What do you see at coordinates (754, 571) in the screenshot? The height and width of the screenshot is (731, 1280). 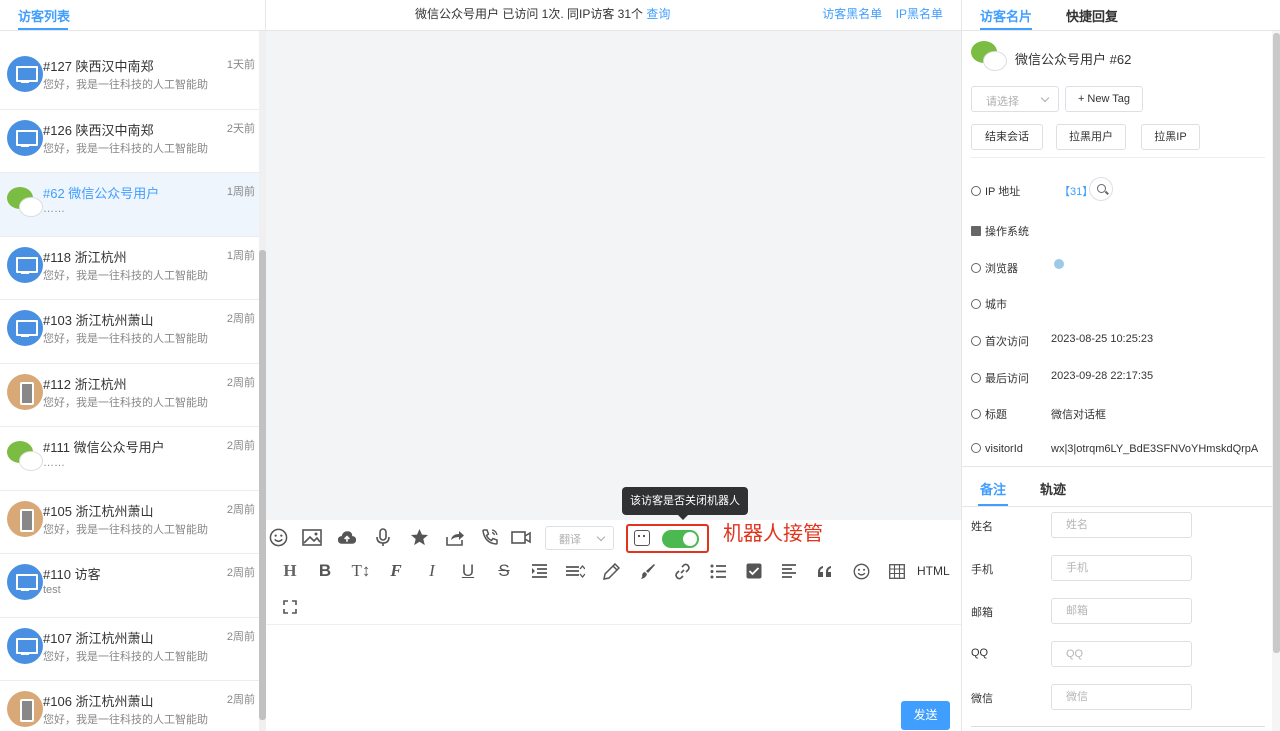 I see `checkbox-icon` at bounding box center [754, 571].